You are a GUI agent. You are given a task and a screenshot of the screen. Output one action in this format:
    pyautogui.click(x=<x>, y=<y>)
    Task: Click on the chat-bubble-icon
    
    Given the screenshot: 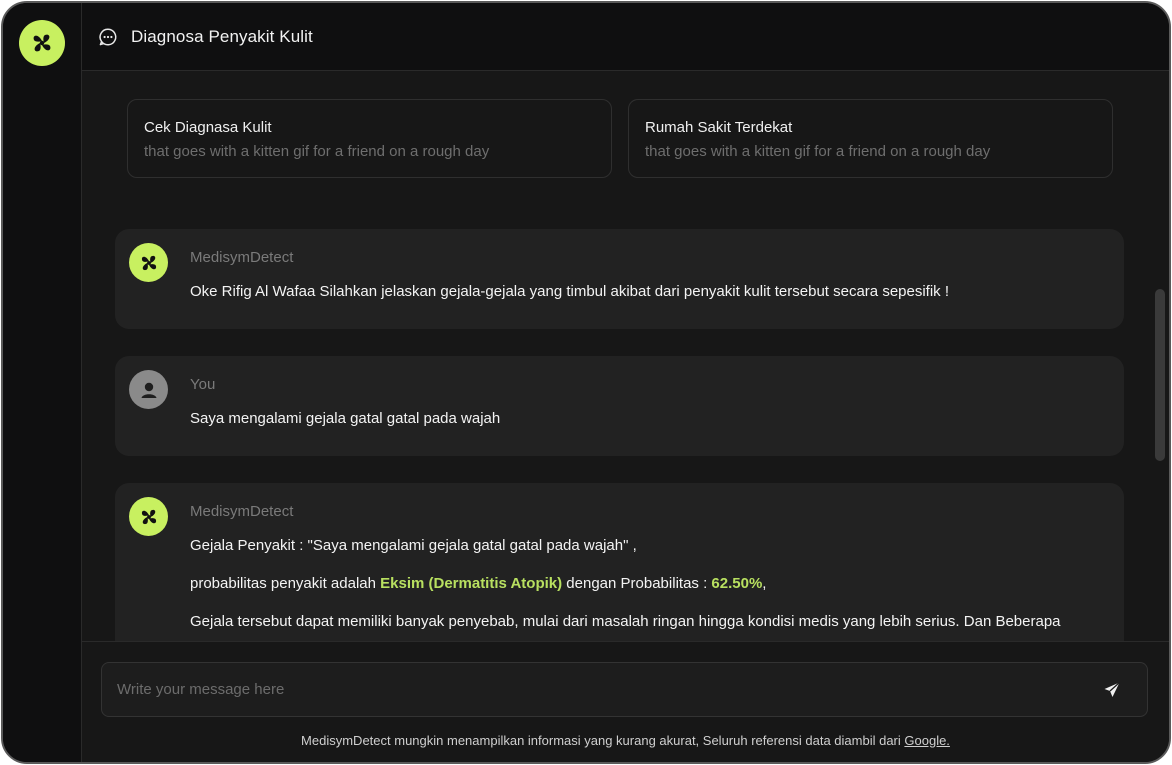 What is the action you would take?
    pyautogui.click(x=108, y=37)
    